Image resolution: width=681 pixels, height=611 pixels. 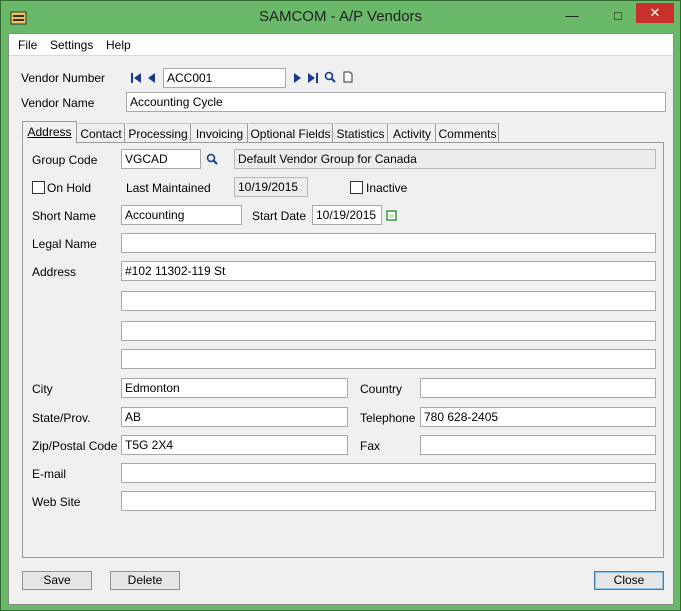 I want to click on state-label: State/Prov., so click(x=61, y=418).